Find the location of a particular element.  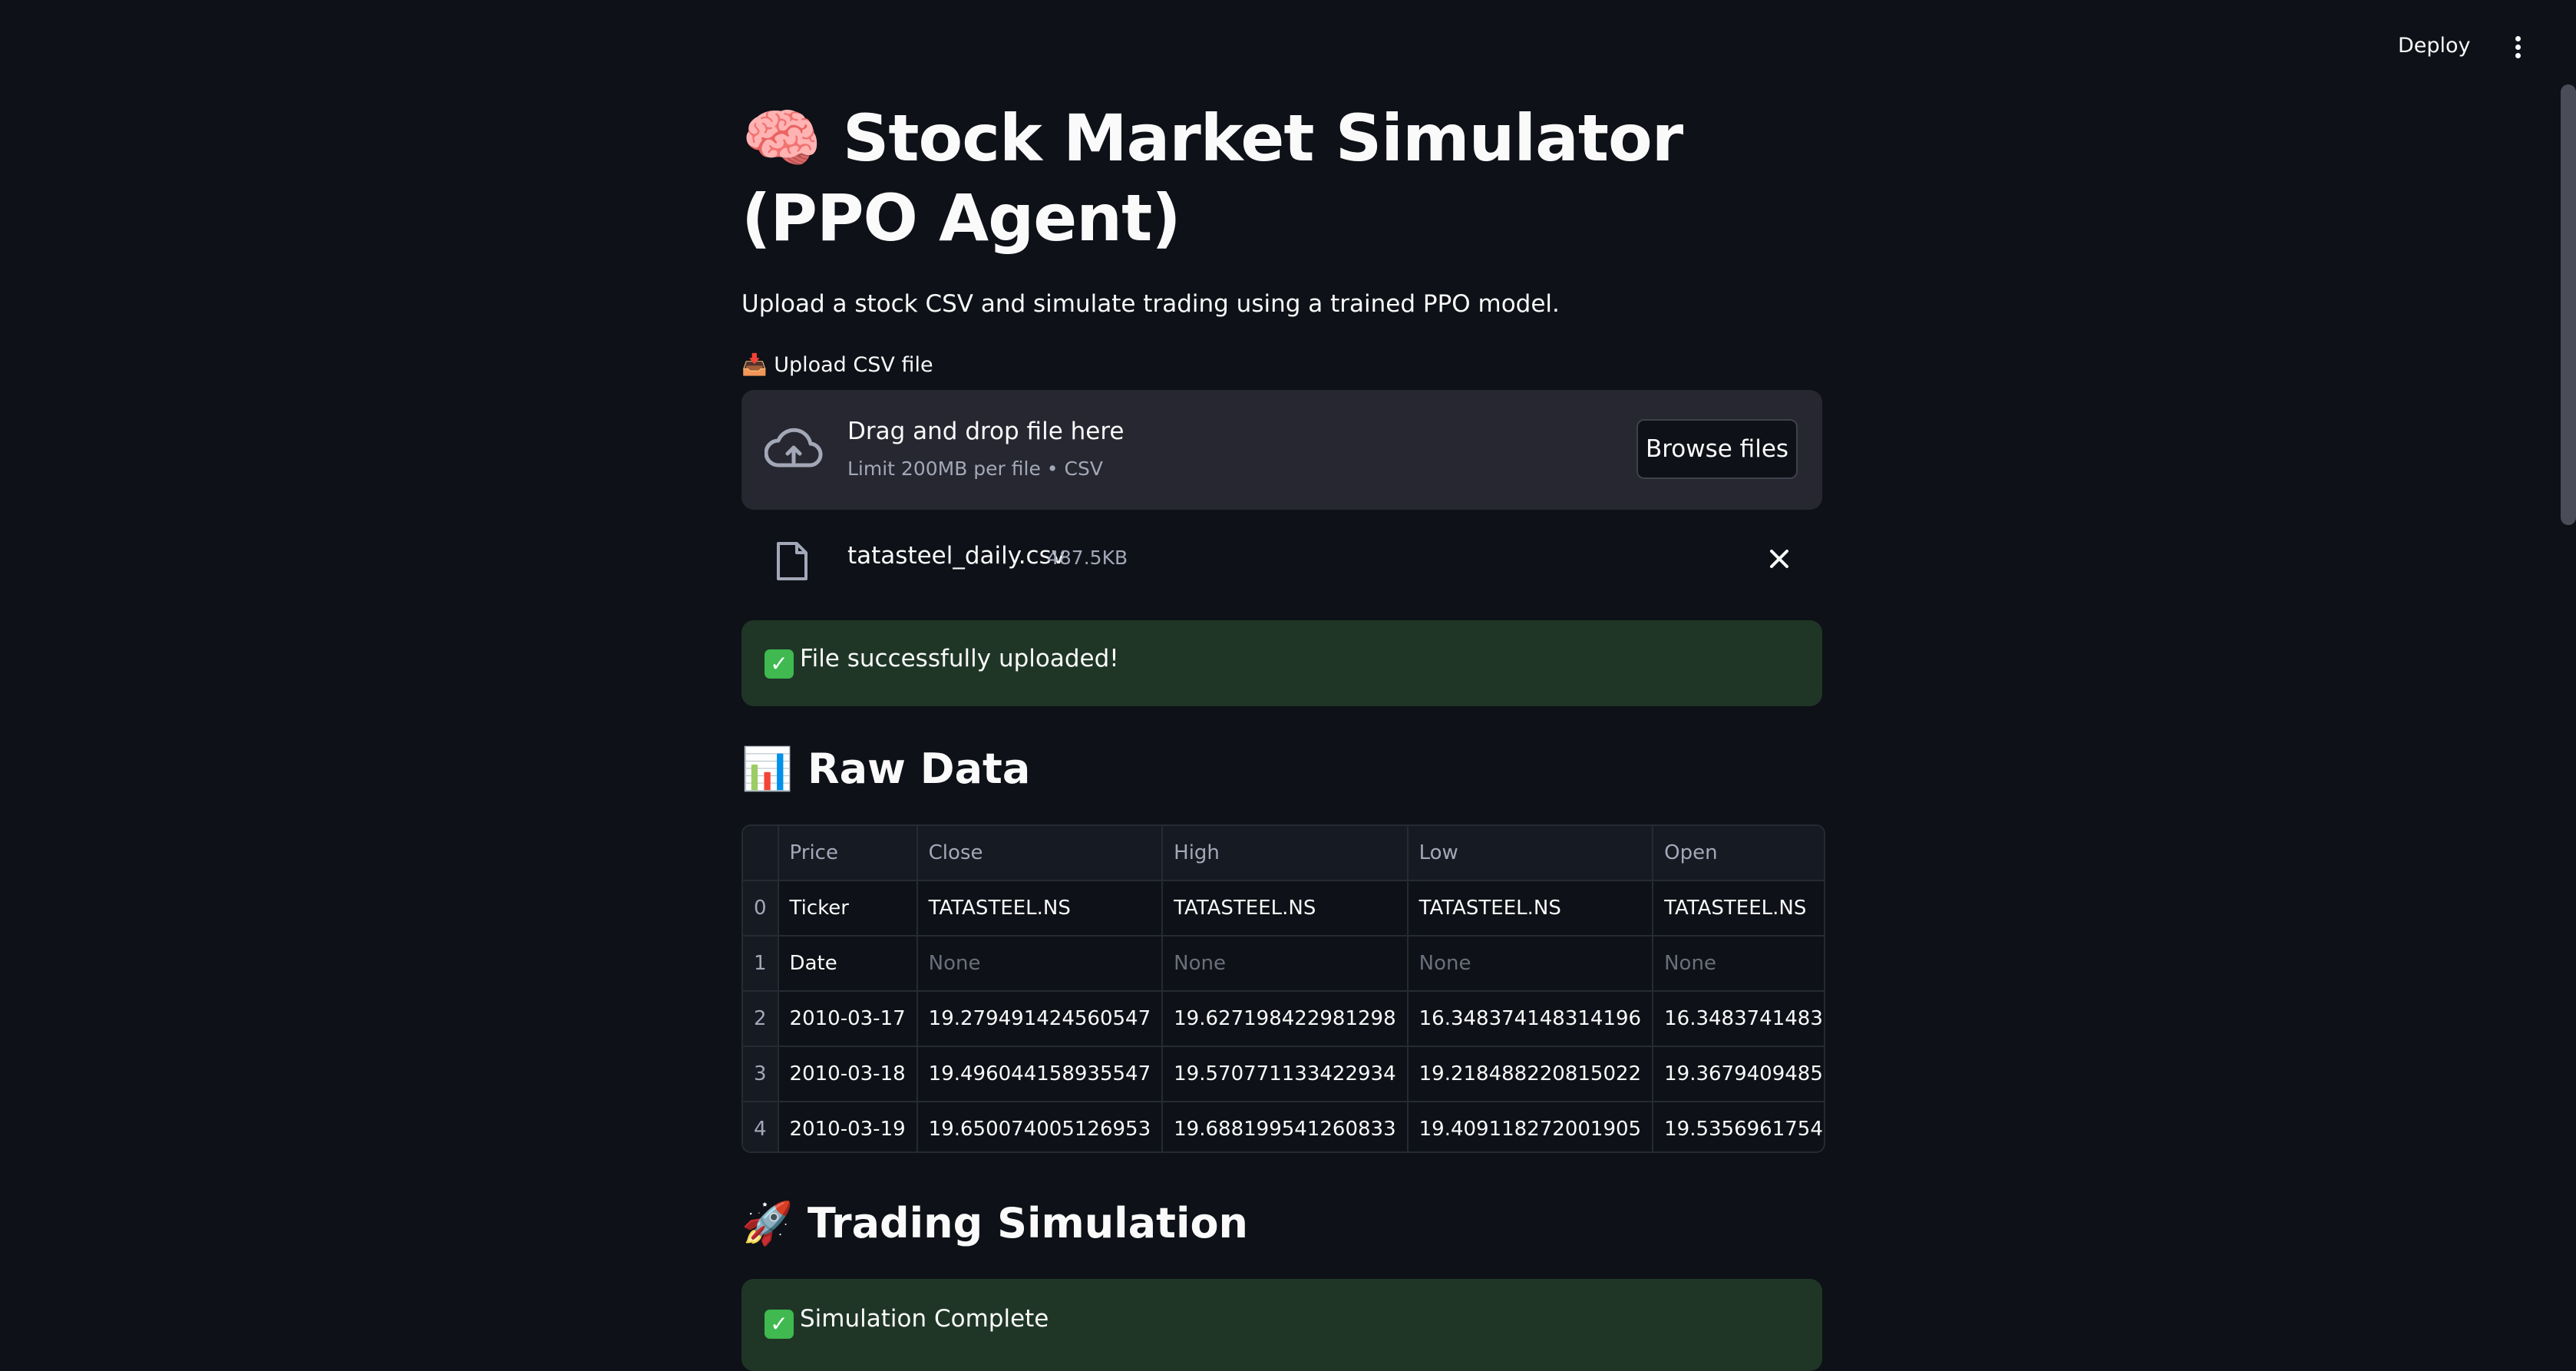

table-header-cell is located at coordinates (761, 853).